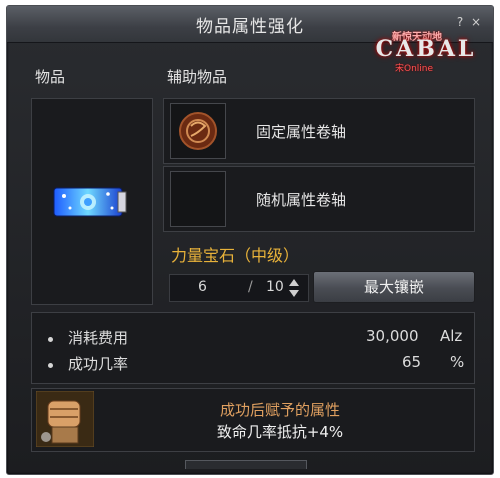  Describe the element at coordinates (65, 419) in the screenshot. I see `fist-icon` at that location.